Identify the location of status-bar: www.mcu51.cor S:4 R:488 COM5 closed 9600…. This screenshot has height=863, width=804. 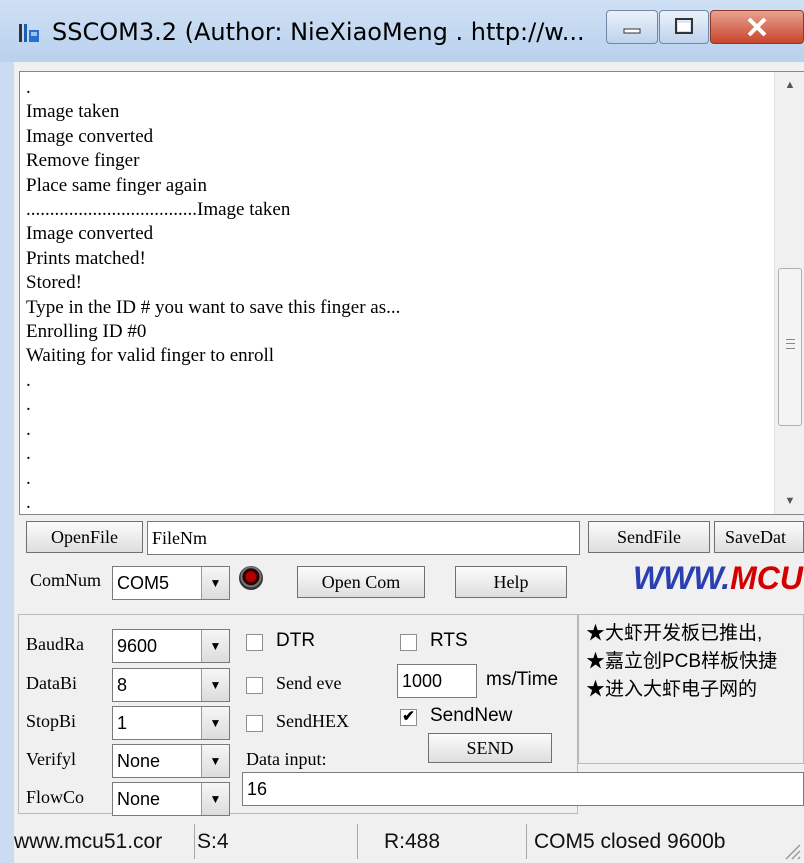
(409, 841).